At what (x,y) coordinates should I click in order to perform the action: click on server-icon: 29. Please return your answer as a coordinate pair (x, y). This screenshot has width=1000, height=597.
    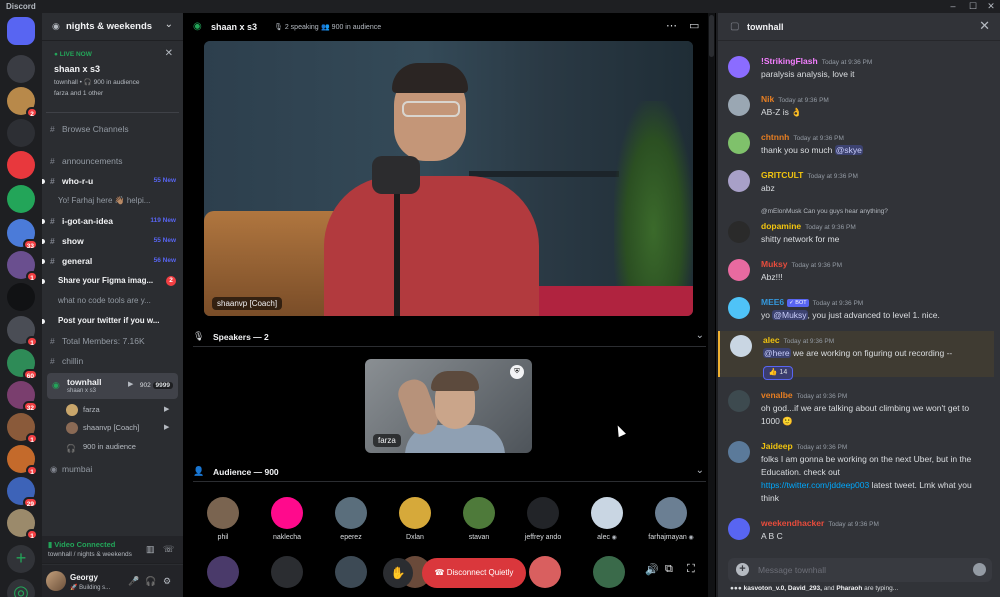
    Looking at the image, I should click on (22, 492).